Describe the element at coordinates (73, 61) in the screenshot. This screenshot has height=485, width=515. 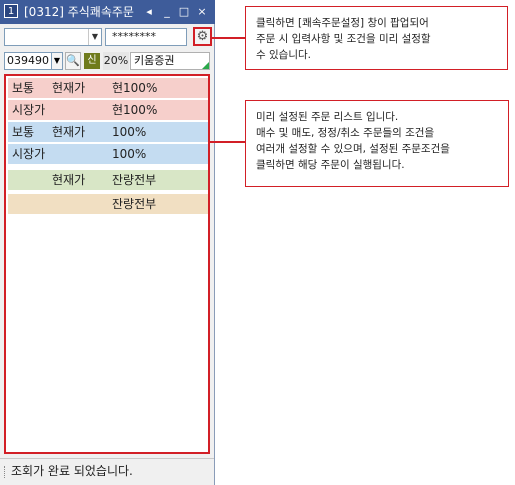
I see `search-icon: 🔍` at that location.